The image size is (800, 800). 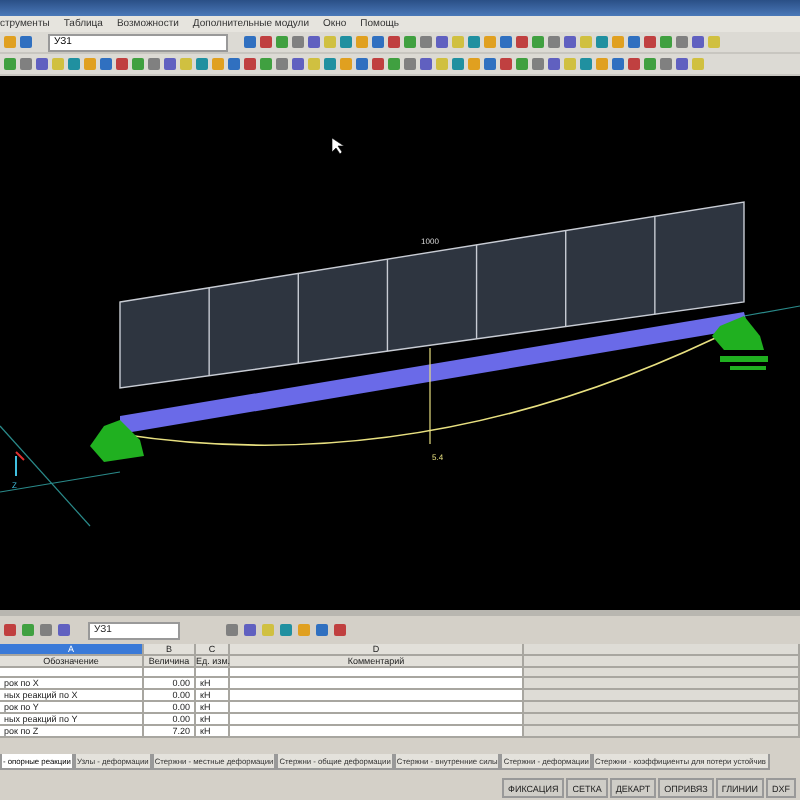 I want to click on cursor-icon, so click(x=338, y=146).